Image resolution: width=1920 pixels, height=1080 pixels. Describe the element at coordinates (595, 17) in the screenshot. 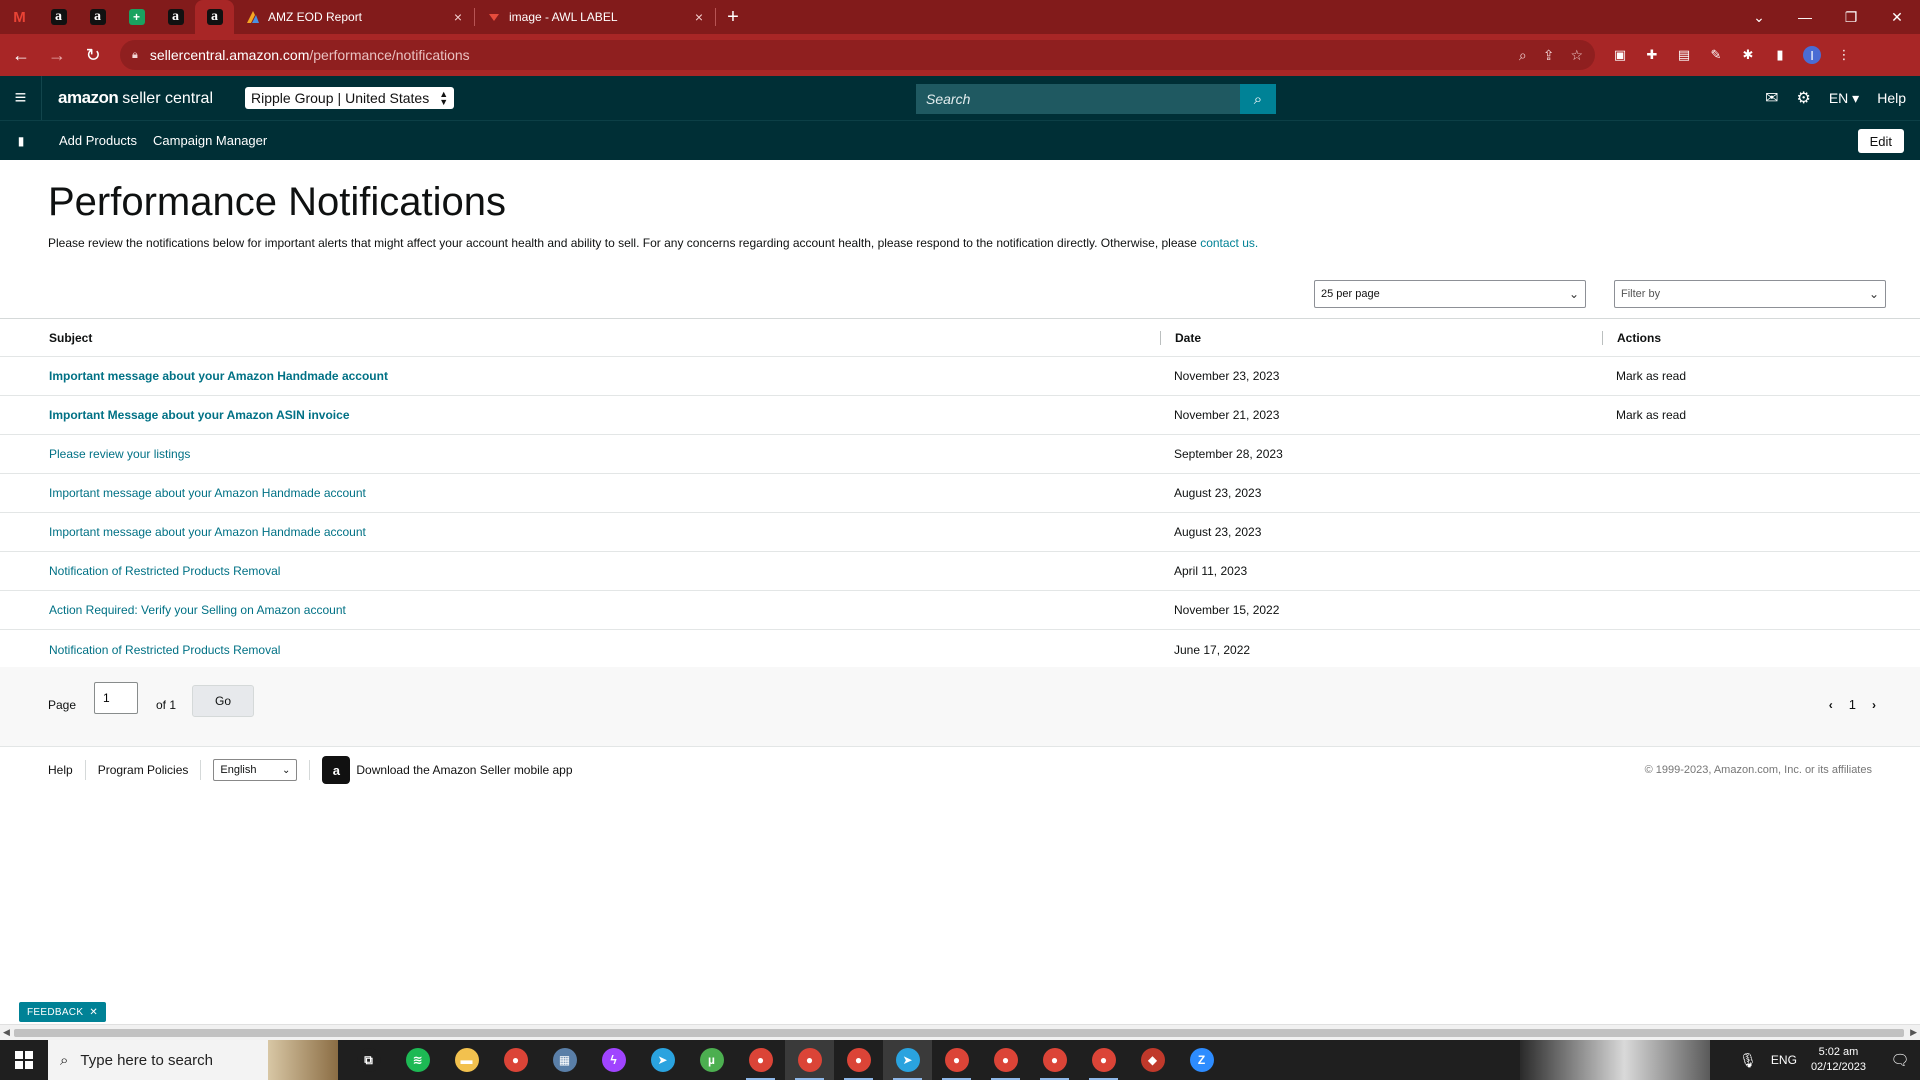

I see `tab-awl-label: image - AWL LABEL ×` at that location.